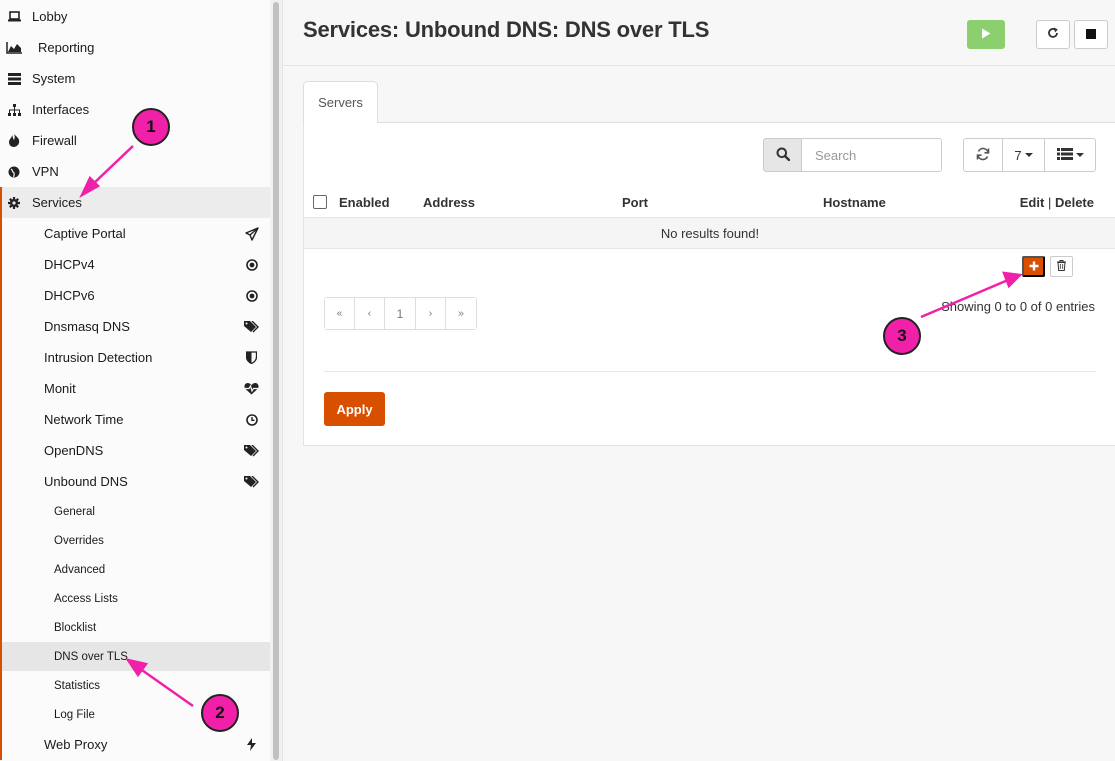 This screenshot has width=1115, height=761. What do you see at coordinates (86, 481) in the screenshot?
I see `sidebar-item-label: Unbound DNS` at bounding box center [86, 481].